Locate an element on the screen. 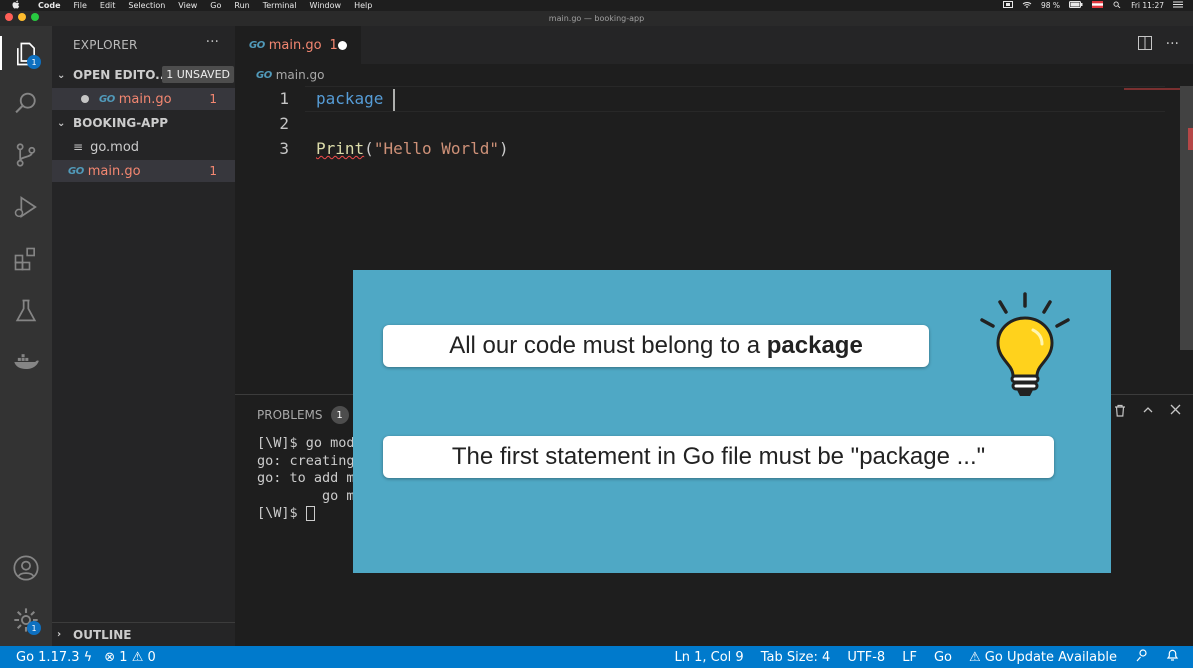 Image resolution: width=1193 pixels, height=668 pixels. menu-run: Run is located at coordinates (241, 5).